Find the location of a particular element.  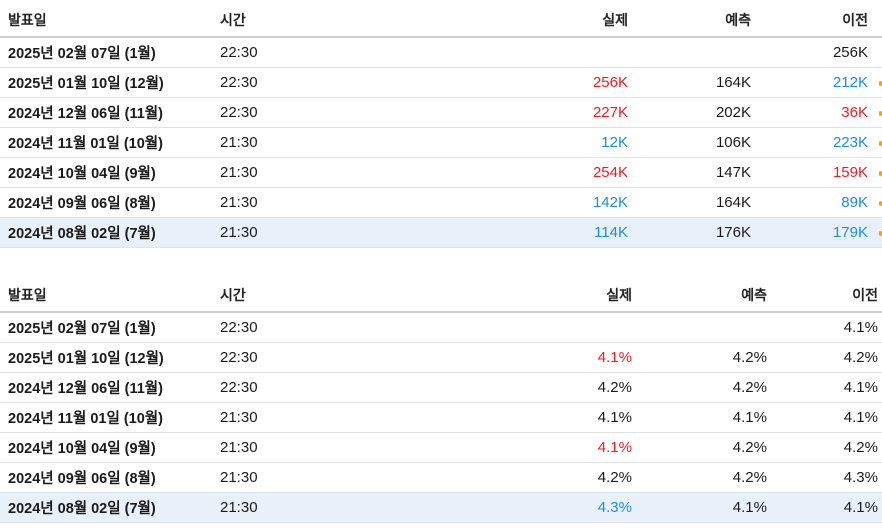

table-row: 2024년 08월 02일 (7월) 21:30 114K 176K 179K is located at coordinates (441, 233).